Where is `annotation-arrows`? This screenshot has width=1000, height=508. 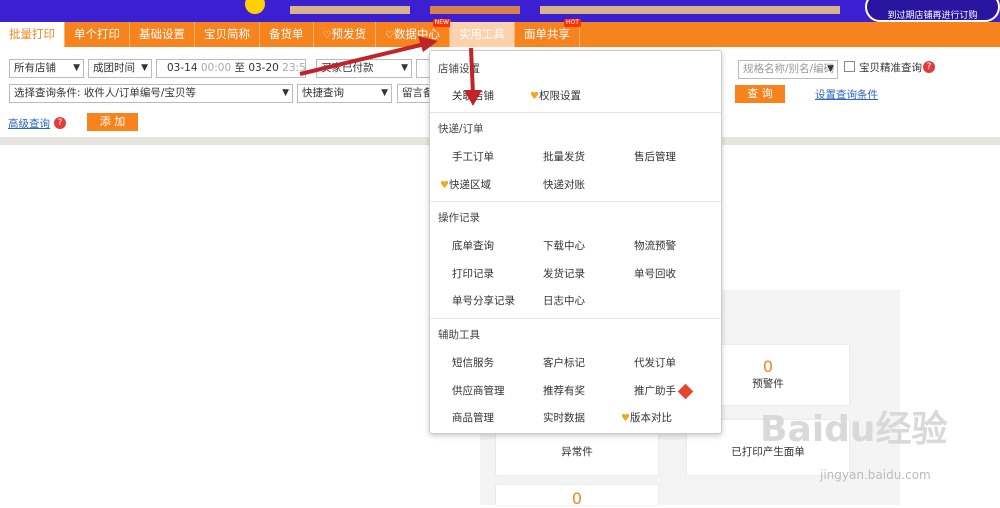 annotation-arrows is located at coordinates (390, 71).